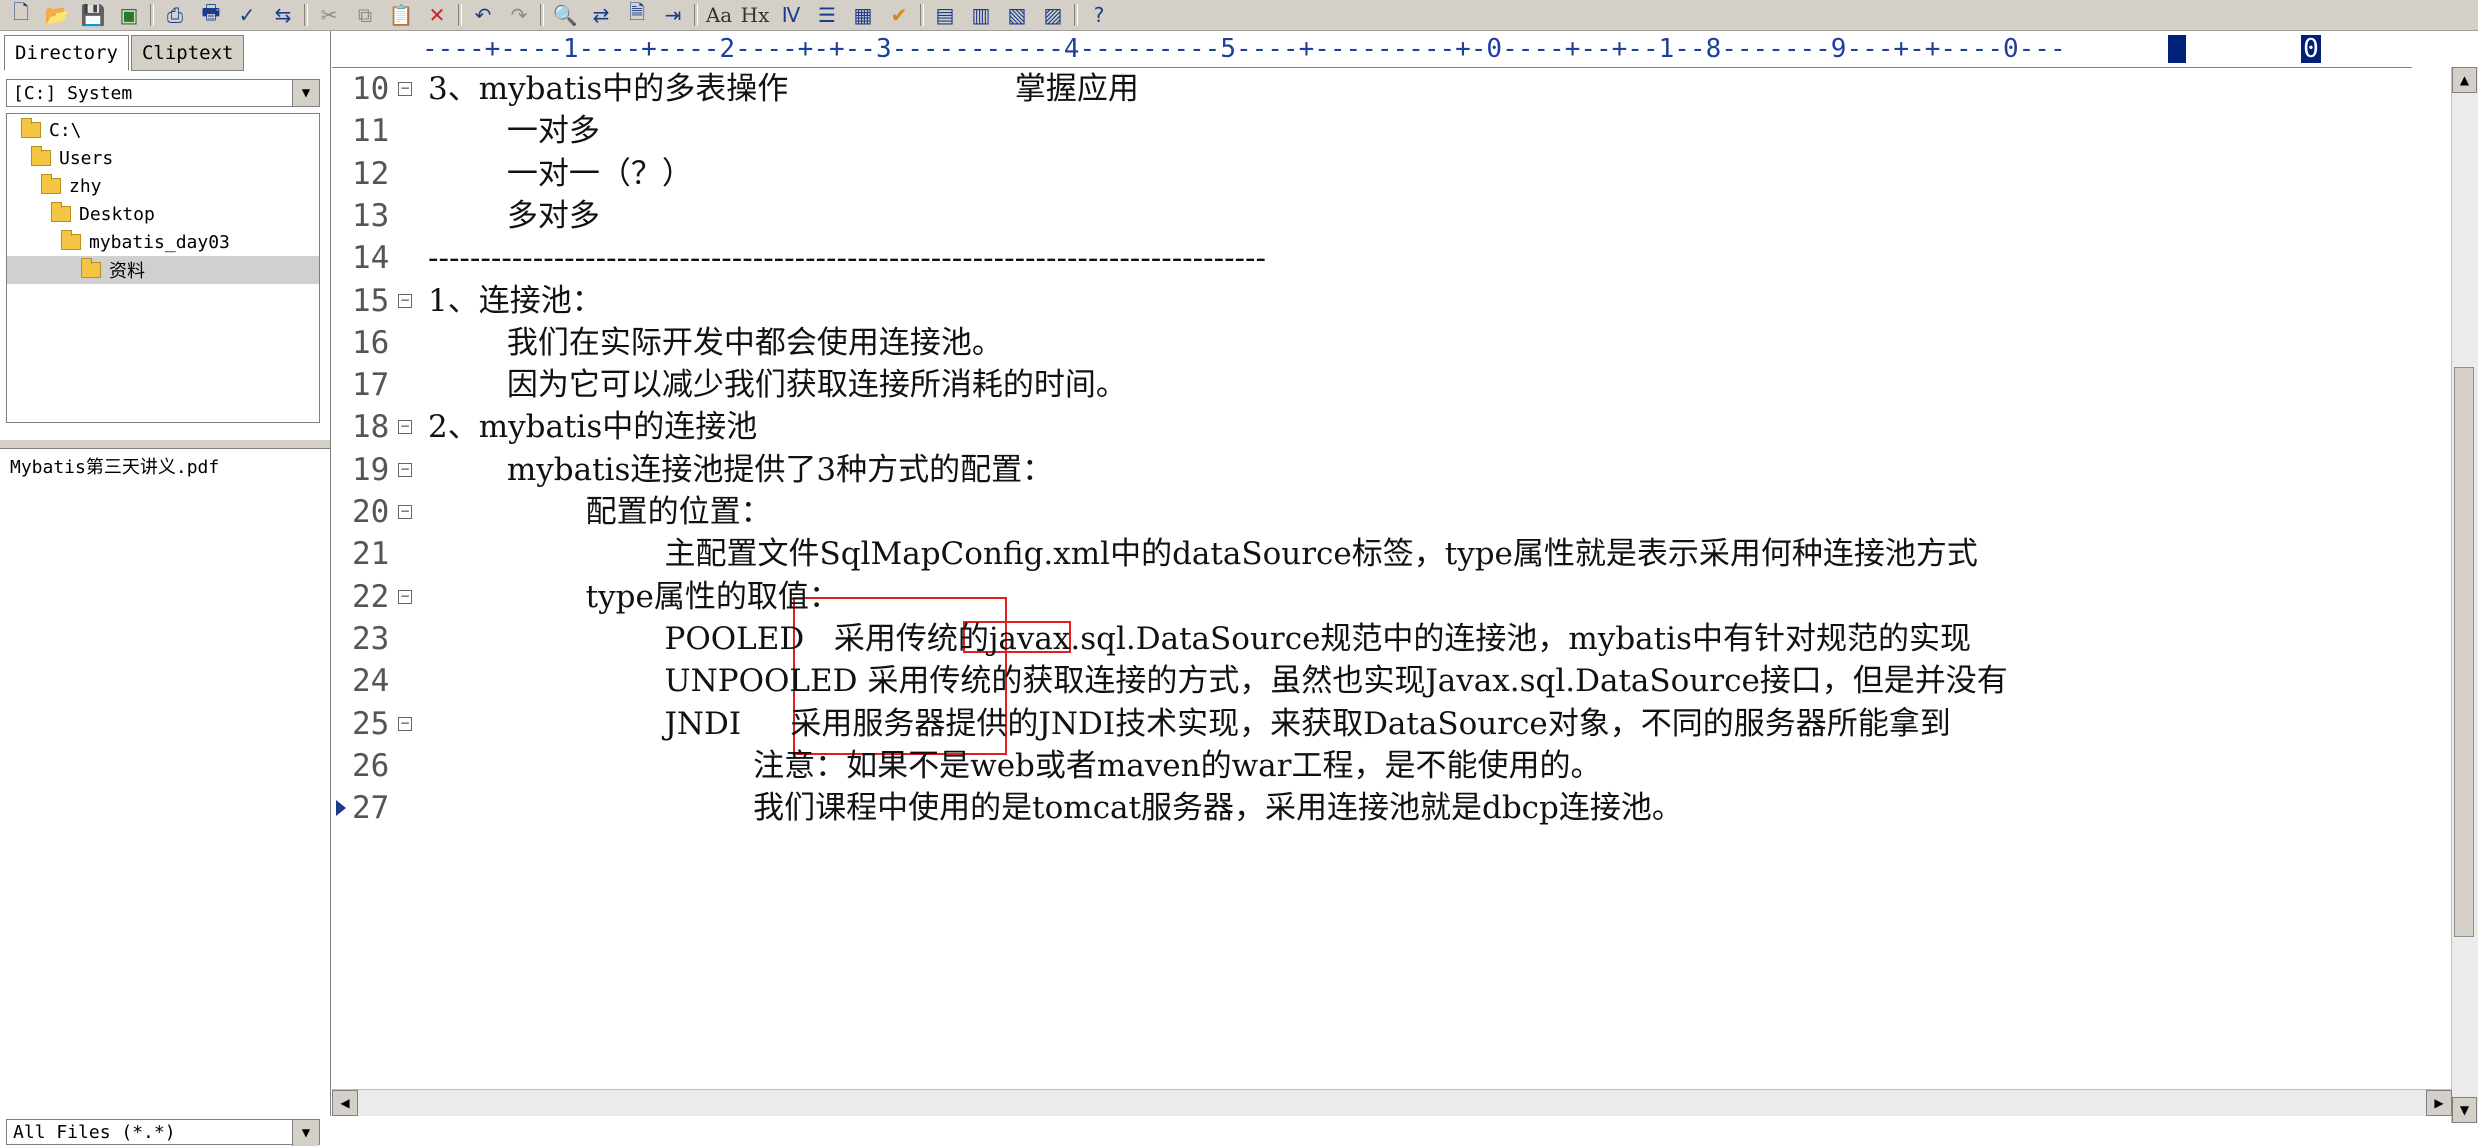 The width and height of the screenshot is (2478, 1146). I want to click on save-all-icon: ▣, so click(129, 15).